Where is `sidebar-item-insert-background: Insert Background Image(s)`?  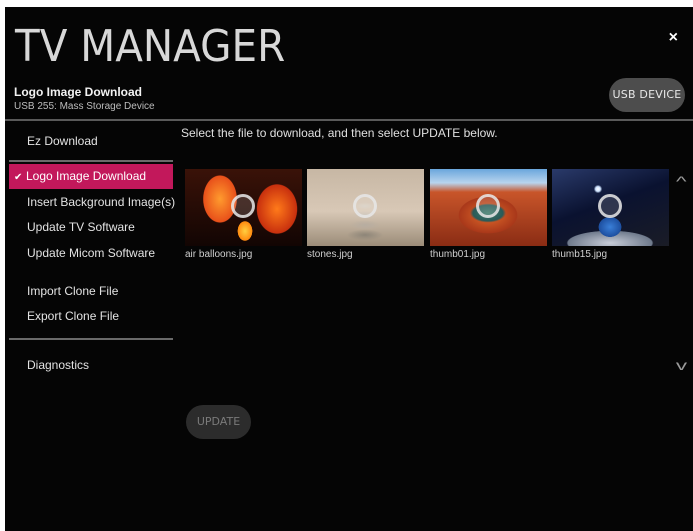 sidebar-item-insert-background: Insert Background Image(s) is located at coordinates (92, 202).